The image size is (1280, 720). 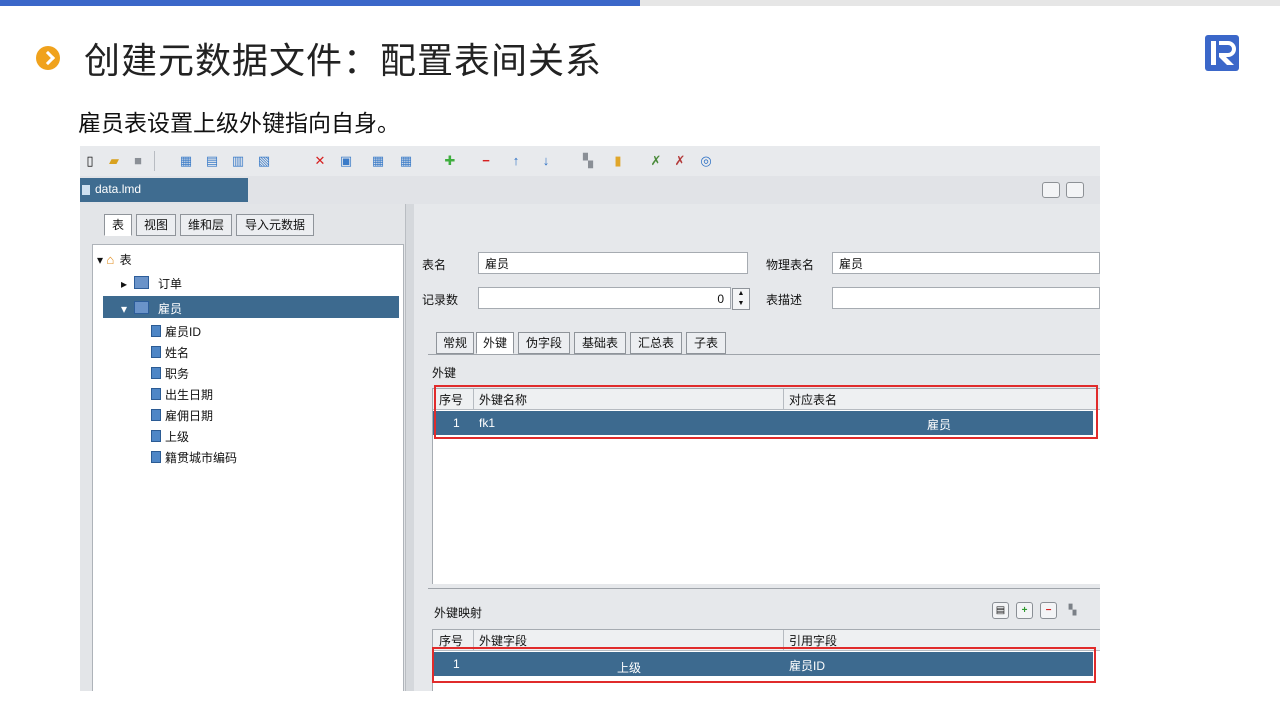 What do you see at coordinates (455, 343) in the screenshot?
I see `tab-general: 常规` at bounding box center [455, 343].